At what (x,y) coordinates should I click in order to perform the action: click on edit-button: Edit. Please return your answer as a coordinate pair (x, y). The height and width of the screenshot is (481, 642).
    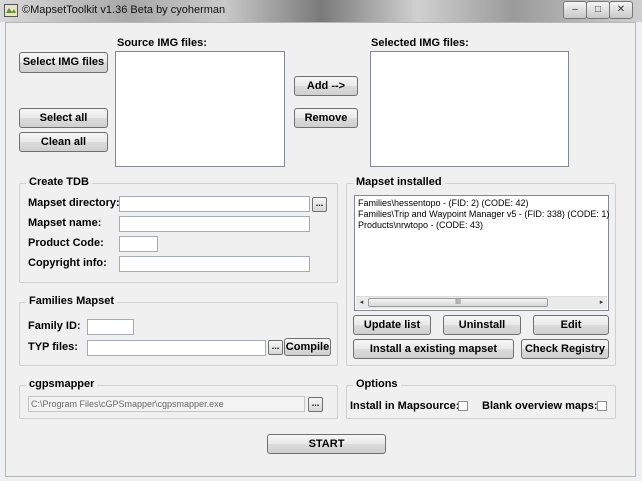
    Looking at the image, I should click on (571, 325).